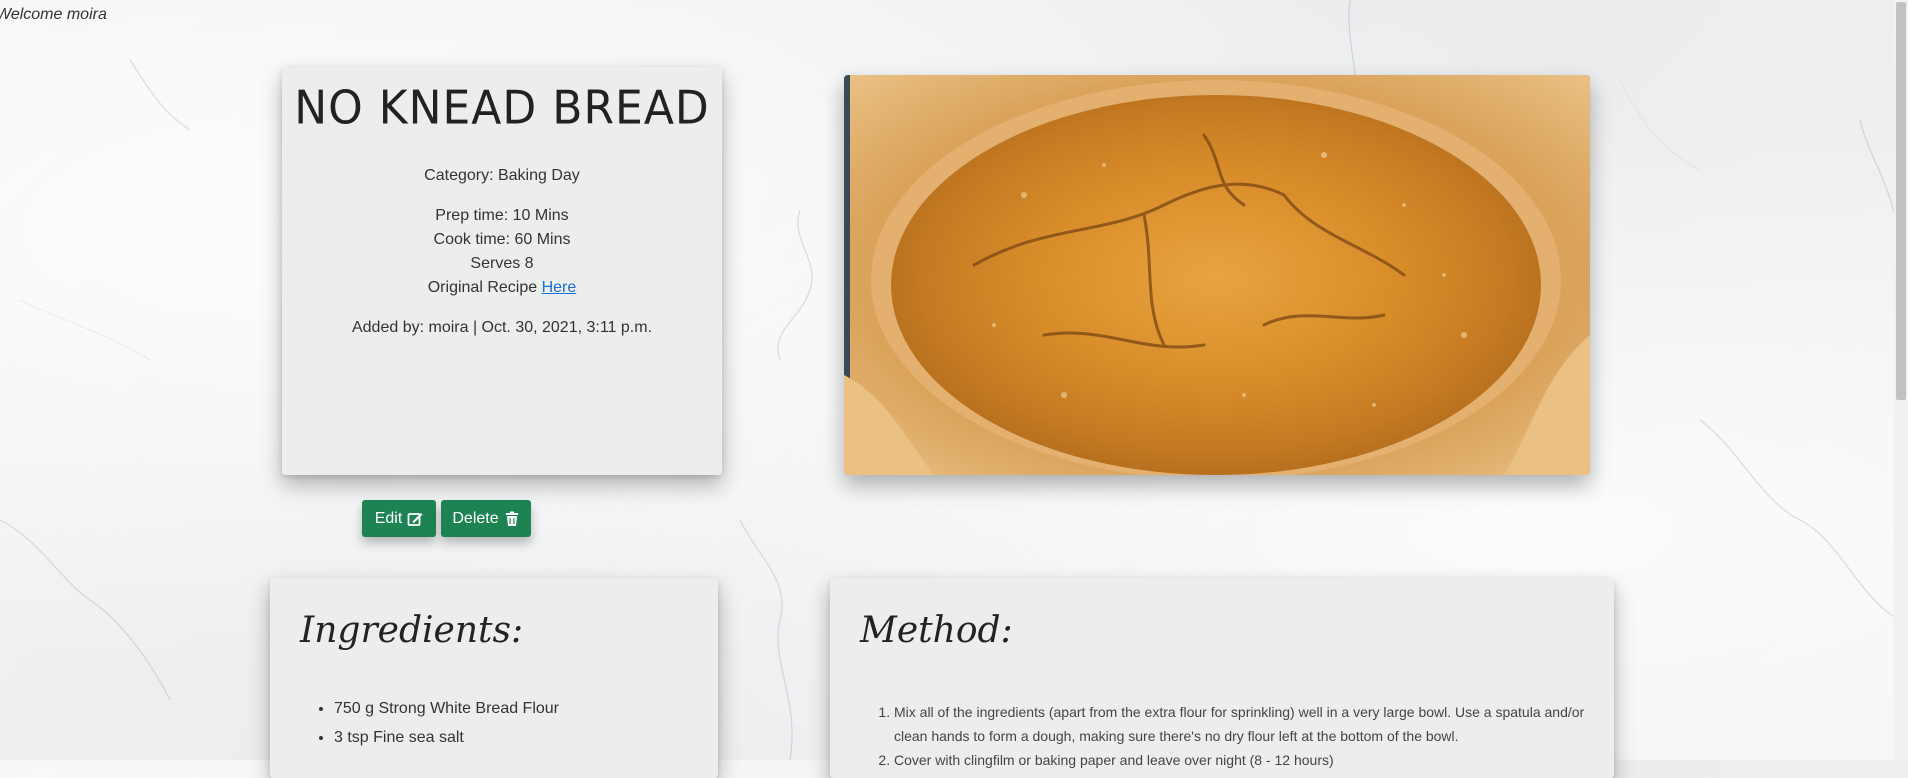  What do you see at coordinates (502, 239) in the screenshot?
I see `cook-time: Cook time: 60 Mins` at bounding box center [502, 239].